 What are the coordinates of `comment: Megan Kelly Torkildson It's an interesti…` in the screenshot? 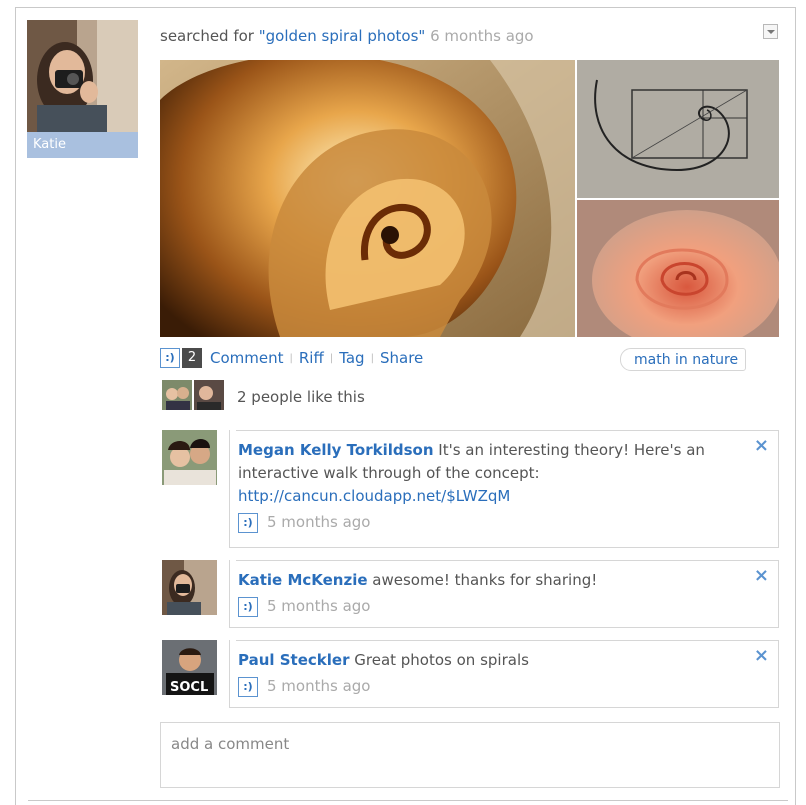 It's located at (504, 489).